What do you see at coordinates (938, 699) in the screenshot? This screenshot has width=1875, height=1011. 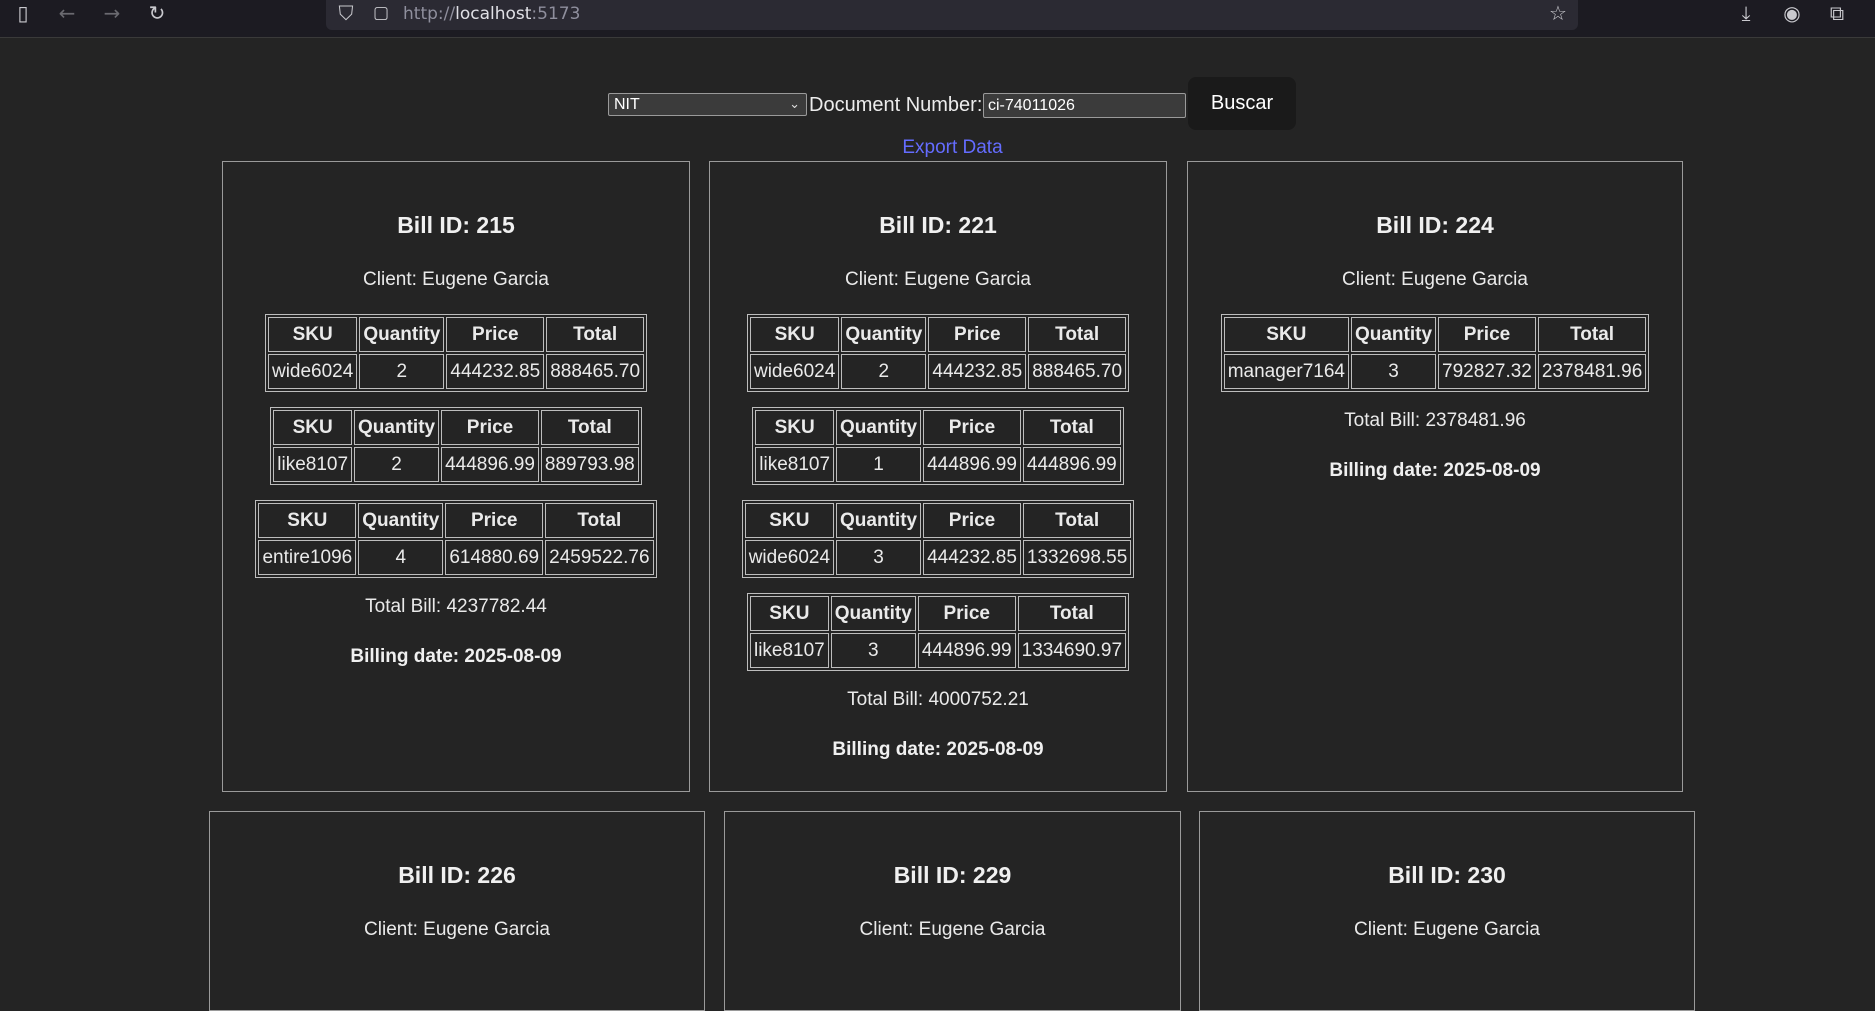 I see `total-bill: Total Bill: 4000752.21` at bounding box center [938, 699].